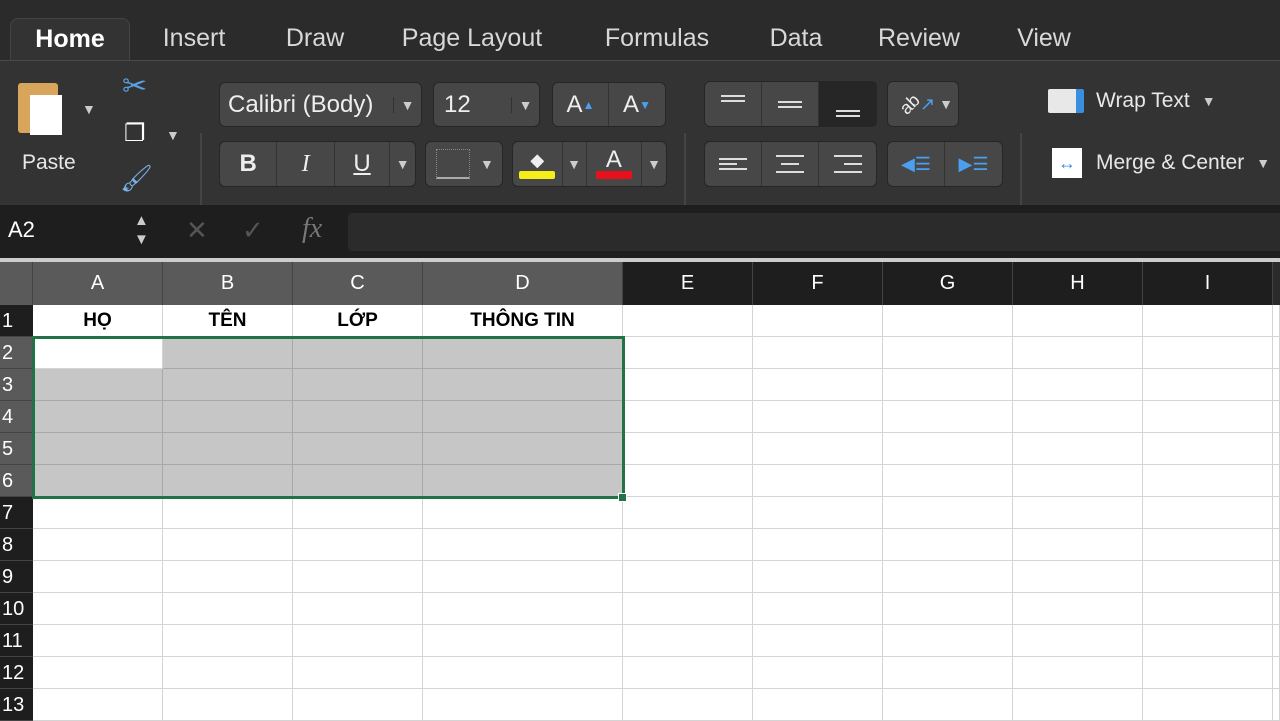  What do you see at coordinates (818, 609) in the screenshot?
I see `cell-F10` at bounding box center [818, 609].